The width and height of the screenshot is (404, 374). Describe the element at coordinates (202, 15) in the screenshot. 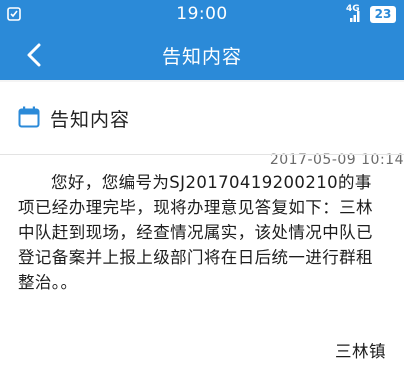

I see `status-bar: 19:00 4G 23` at that location.